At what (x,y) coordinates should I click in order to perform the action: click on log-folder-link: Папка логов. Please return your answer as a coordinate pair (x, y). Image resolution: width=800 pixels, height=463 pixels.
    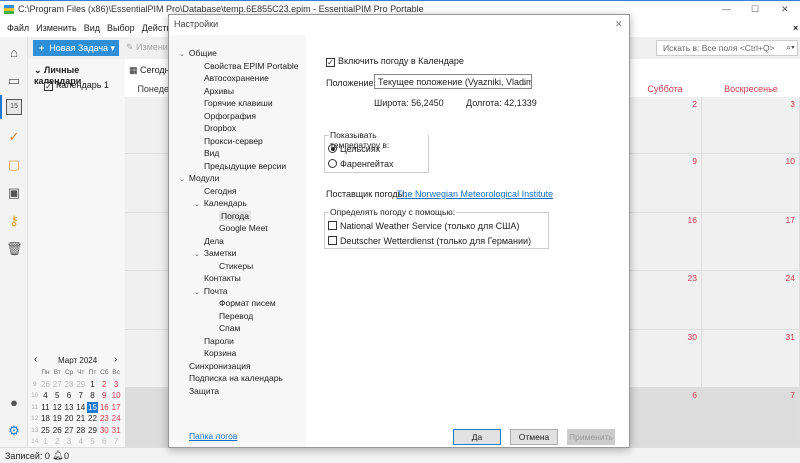
    Looking at the image, I should click on (213, 436).